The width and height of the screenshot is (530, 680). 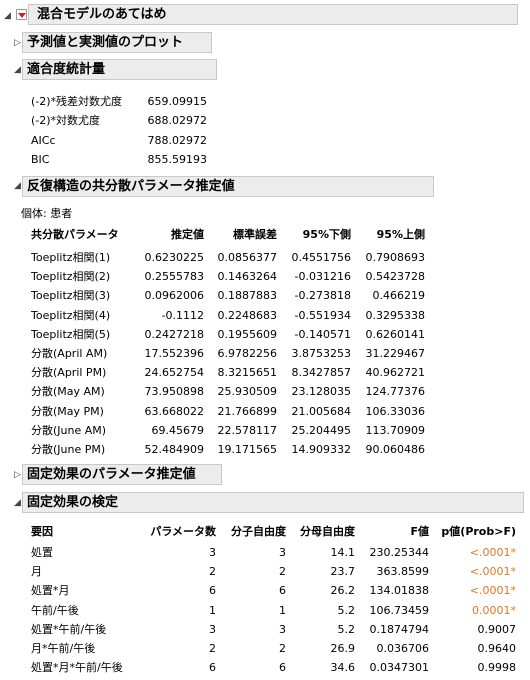 What do you see at coordinates (183, 531) in the screenshot?
I see `test-column-header: パラメータ数` at bounding box center [183, 531].